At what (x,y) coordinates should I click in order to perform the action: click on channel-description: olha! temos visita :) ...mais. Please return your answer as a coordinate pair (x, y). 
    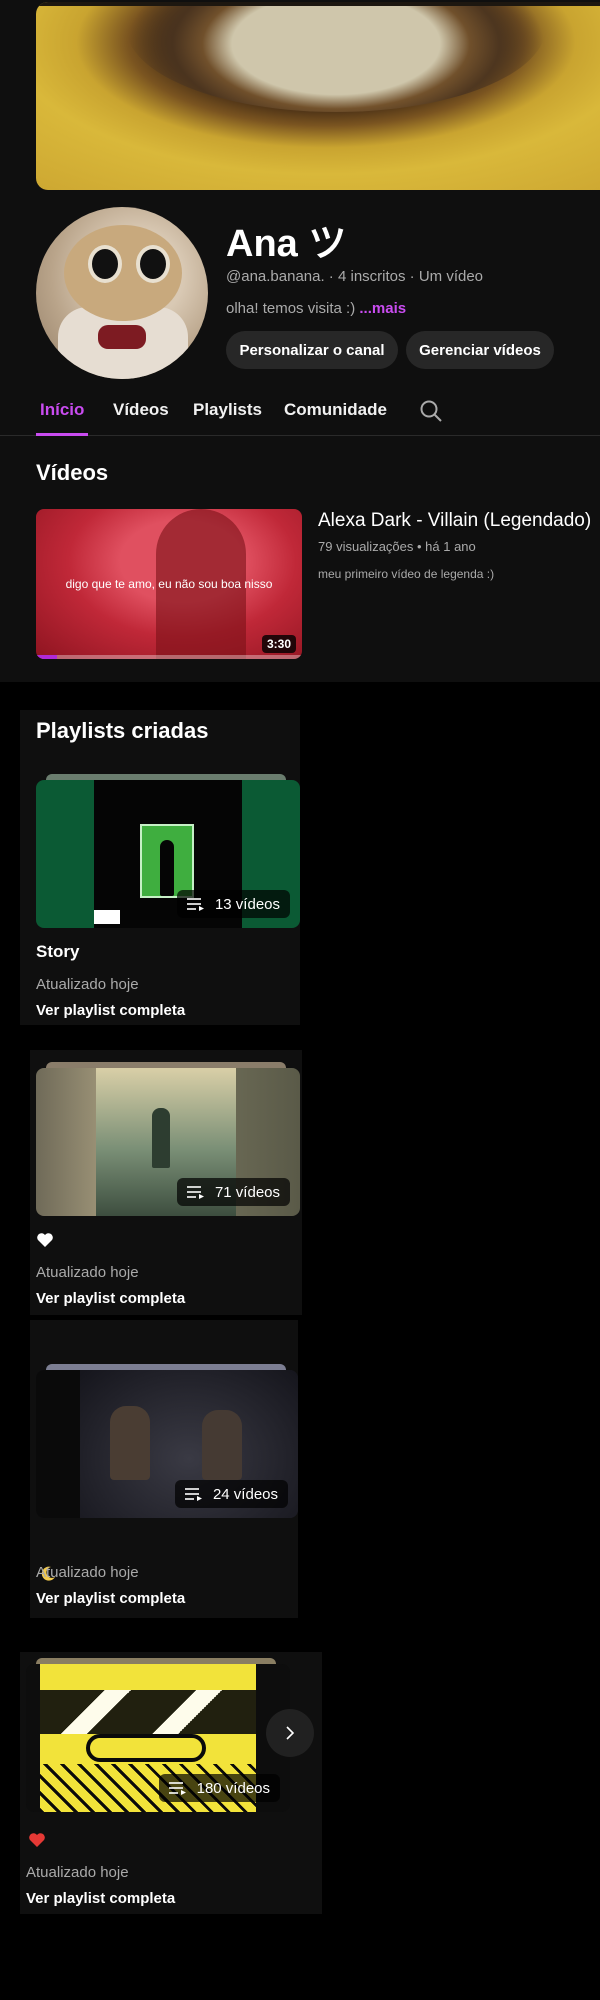
    Looking at the image, I should click on (316, 308).